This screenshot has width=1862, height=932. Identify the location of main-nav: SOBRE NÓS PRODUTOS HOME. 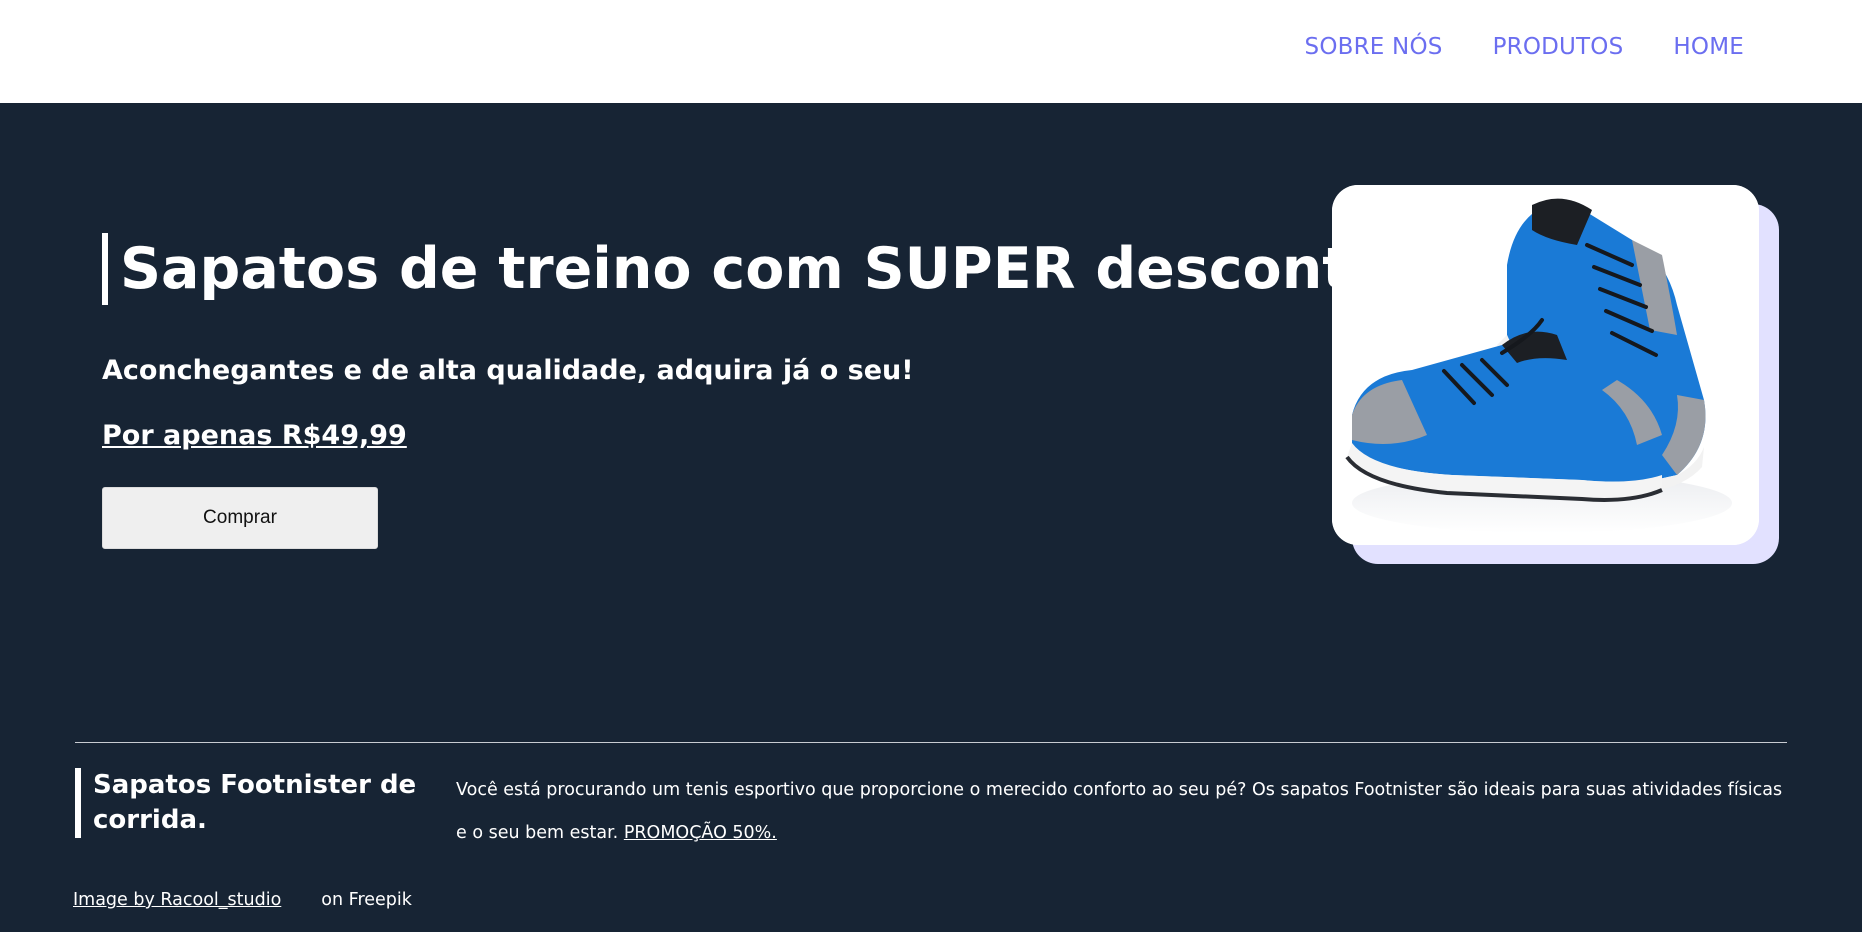
(1524, 47).